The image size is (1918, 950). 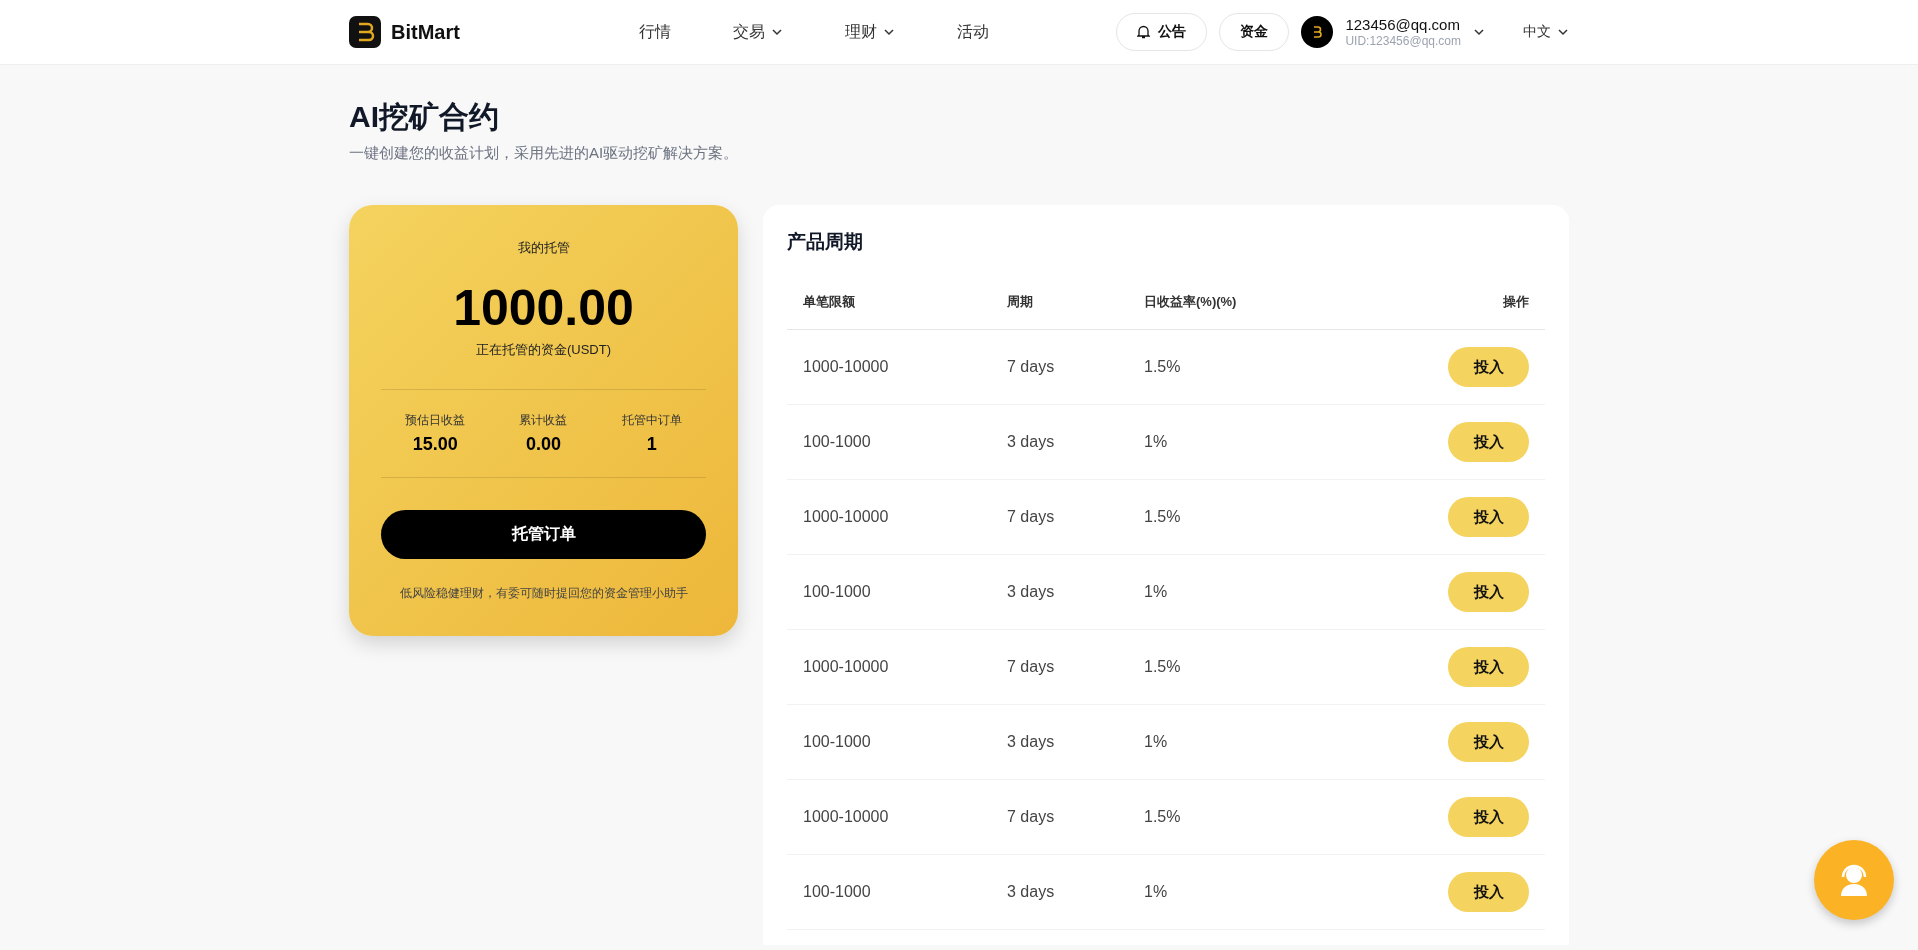 What do you see at coordinates (425, 32) in the screenshot?
I see `brand-name: BitMart` at bounding box center [425, 32].